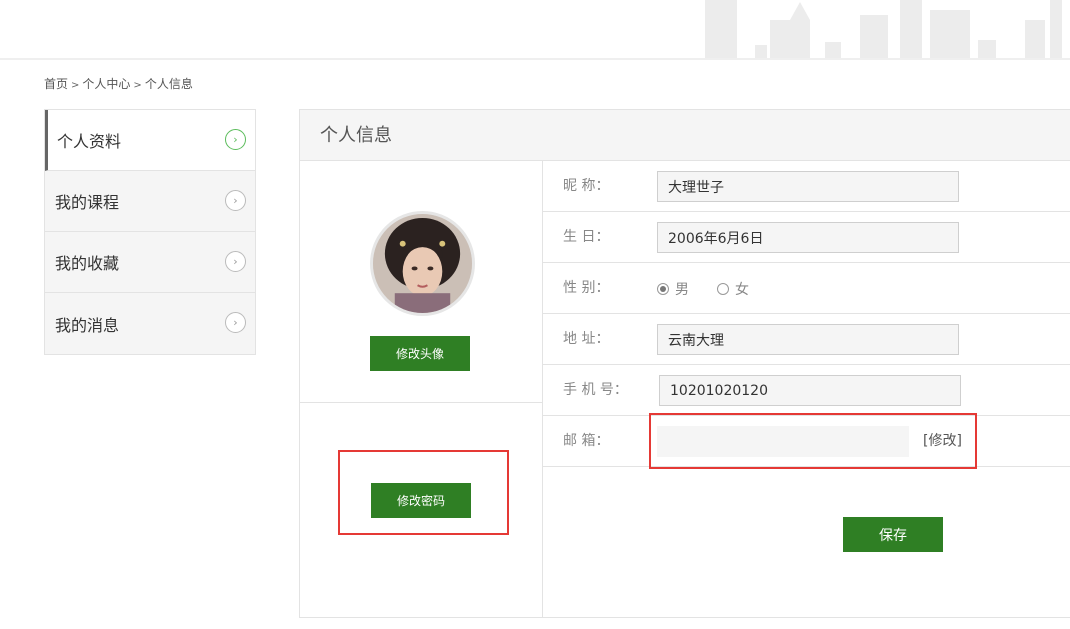 This screenshot has width=1070, height=629. Describe the element at coordinates (810, 390) in the screenshot. I see `phone-input` at that location.